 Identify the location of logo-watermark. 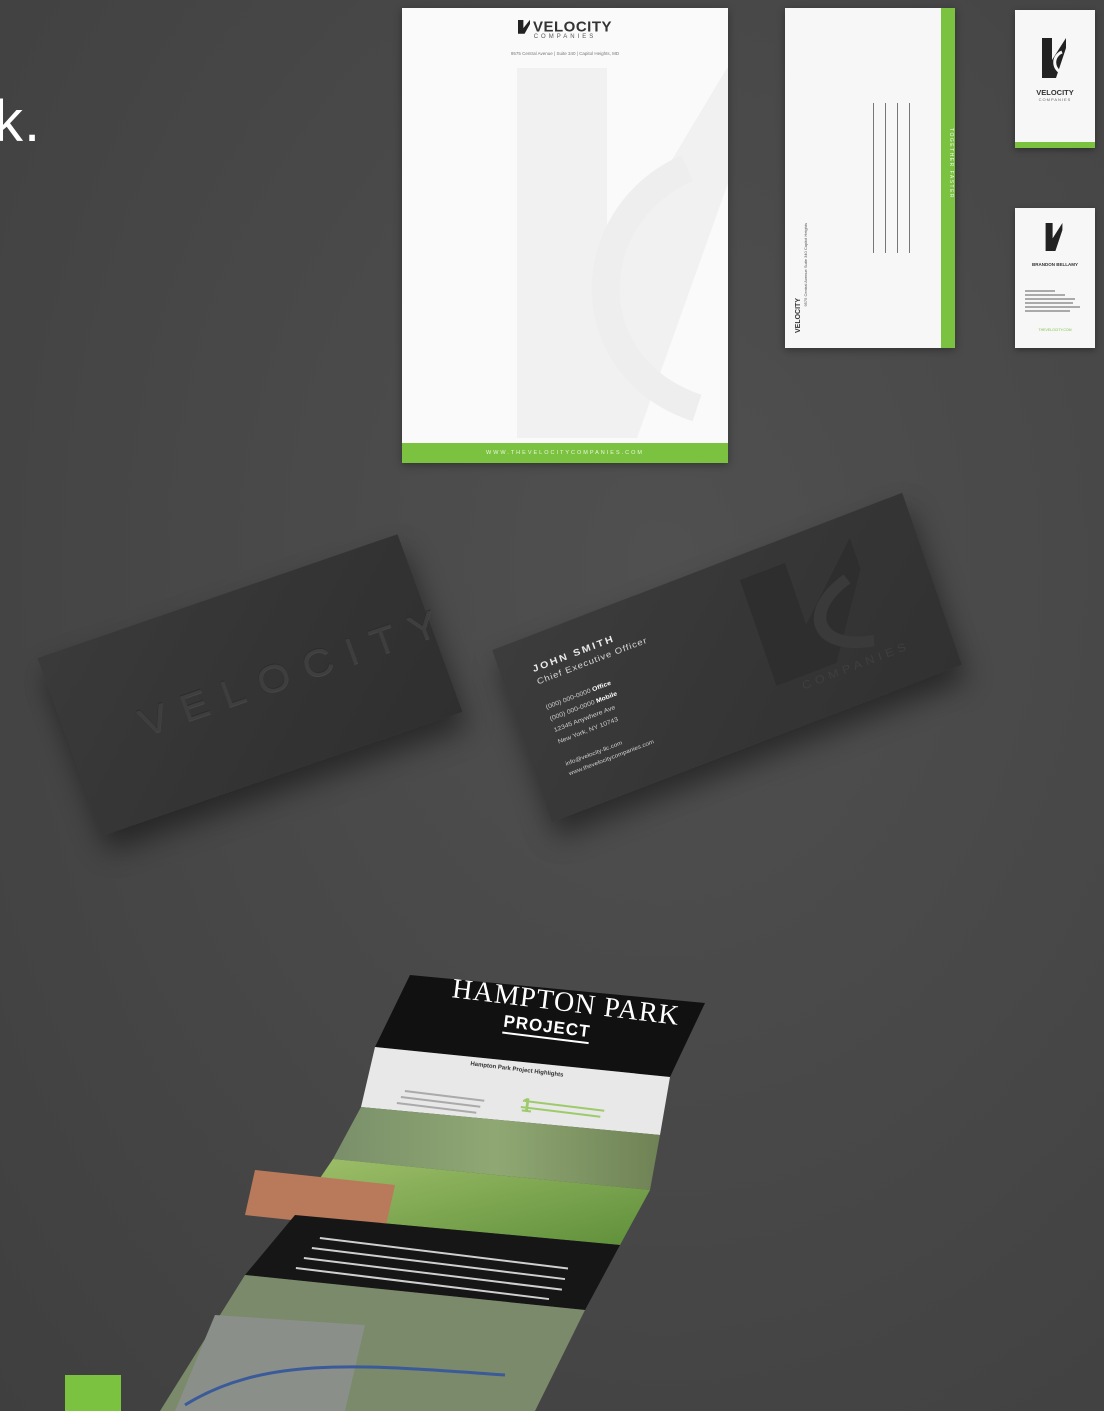
(622, 253).